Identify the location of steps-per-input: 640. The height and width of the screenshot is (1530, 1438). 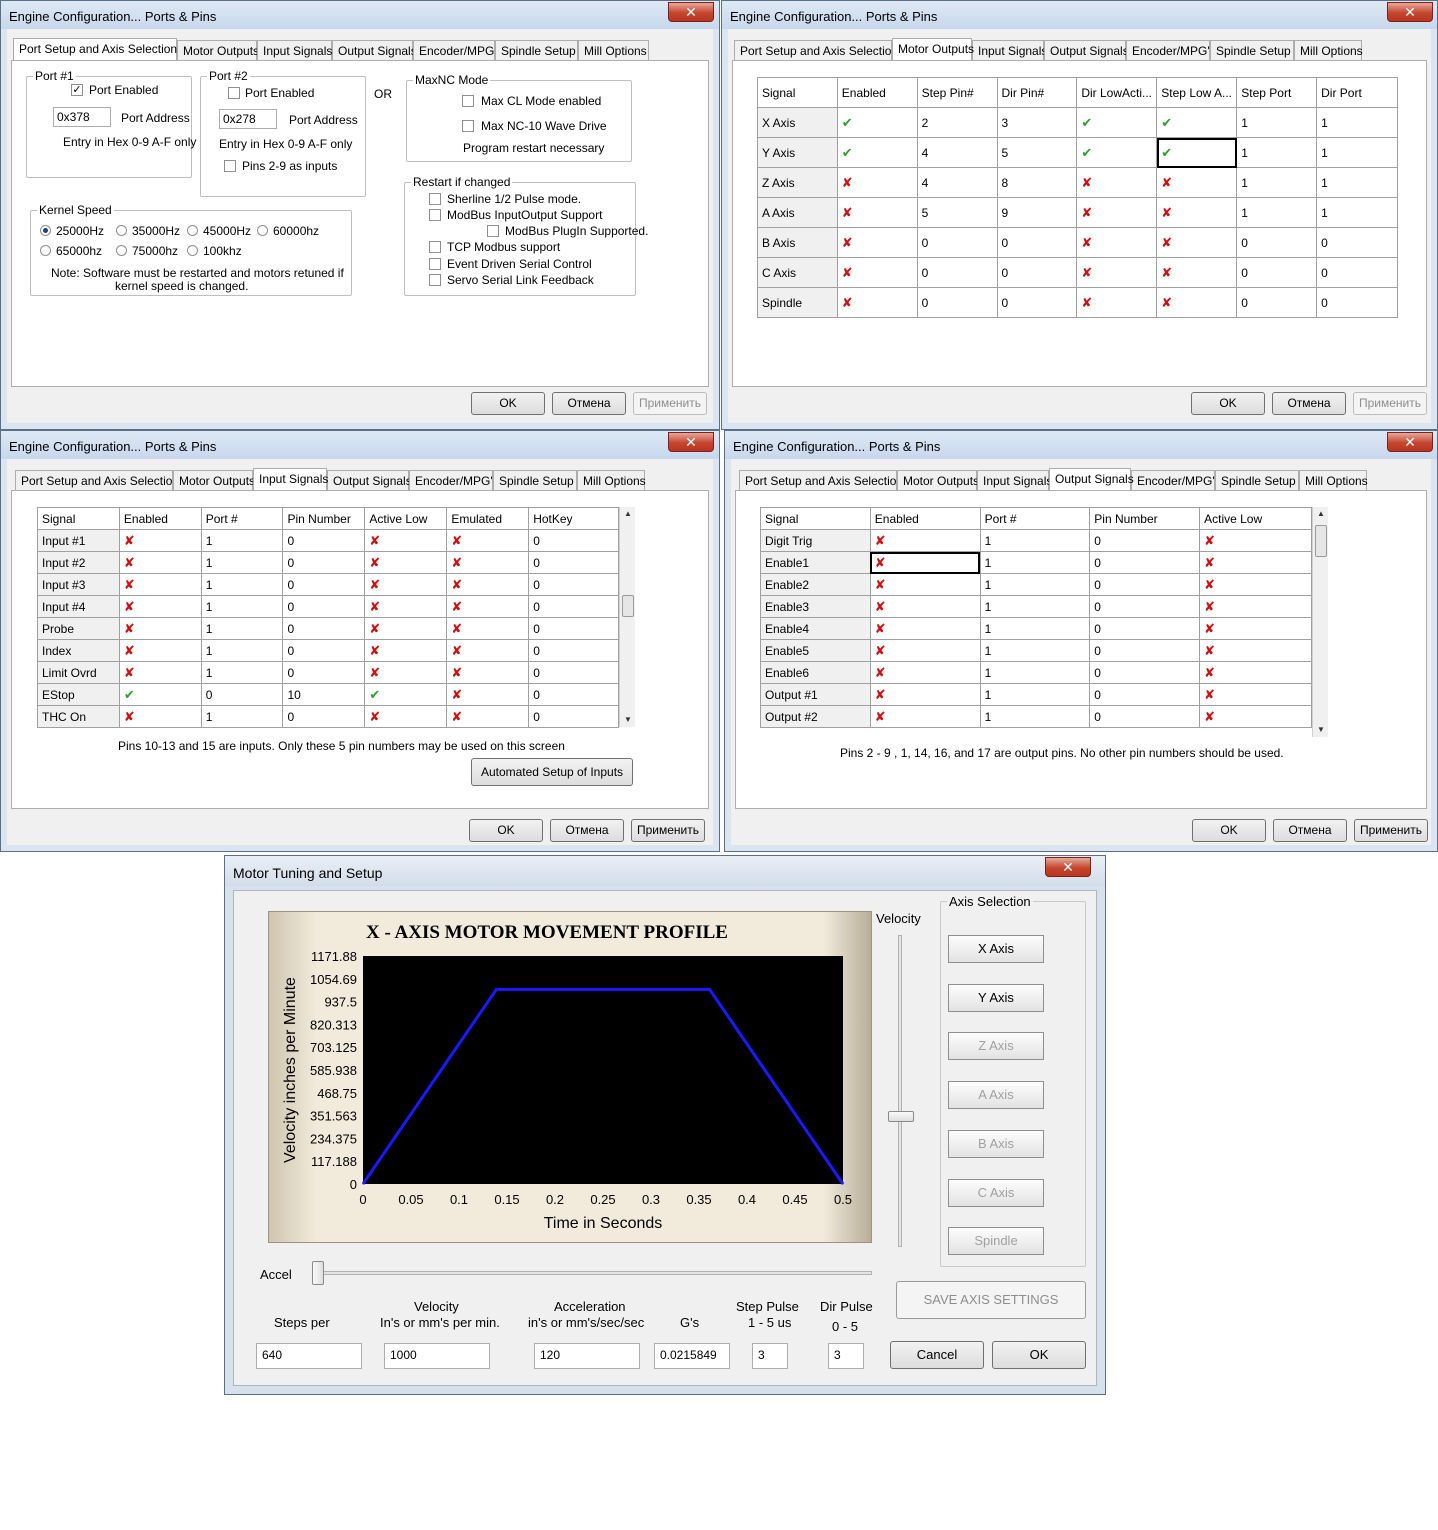
(309, 1356).